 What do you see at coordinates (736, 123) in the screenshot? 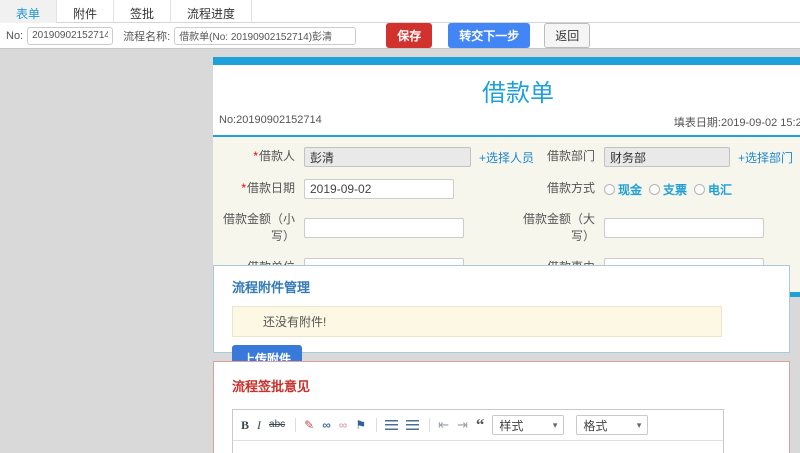
I see `form-date-text: 填表日期:2019-09-02 15:27:1` at bounding box center [736, 123].